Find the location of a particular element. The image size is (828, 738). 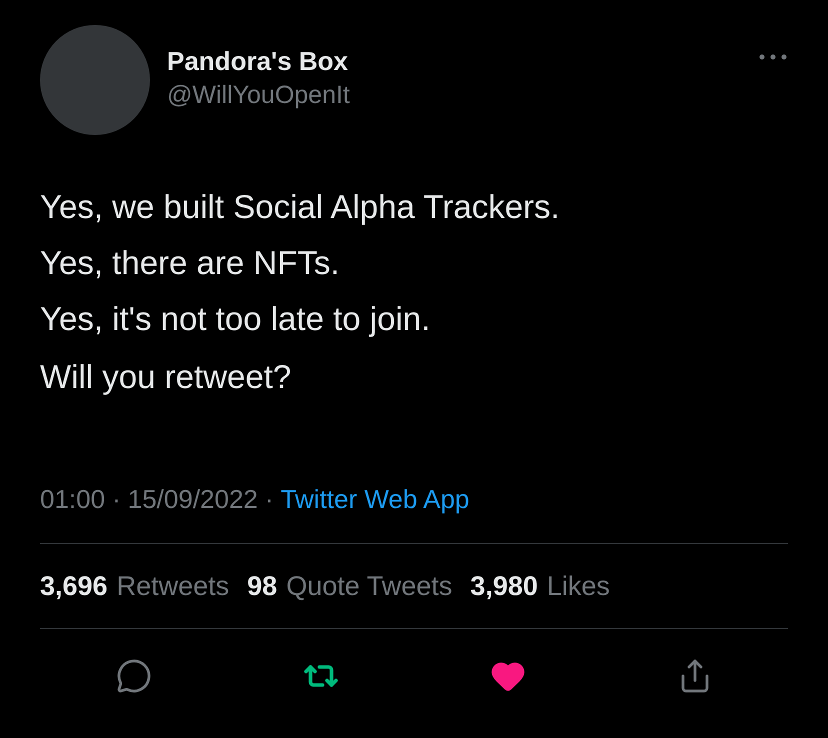

tweet-text: Will you retweet? is located at coordinates (166, 377).